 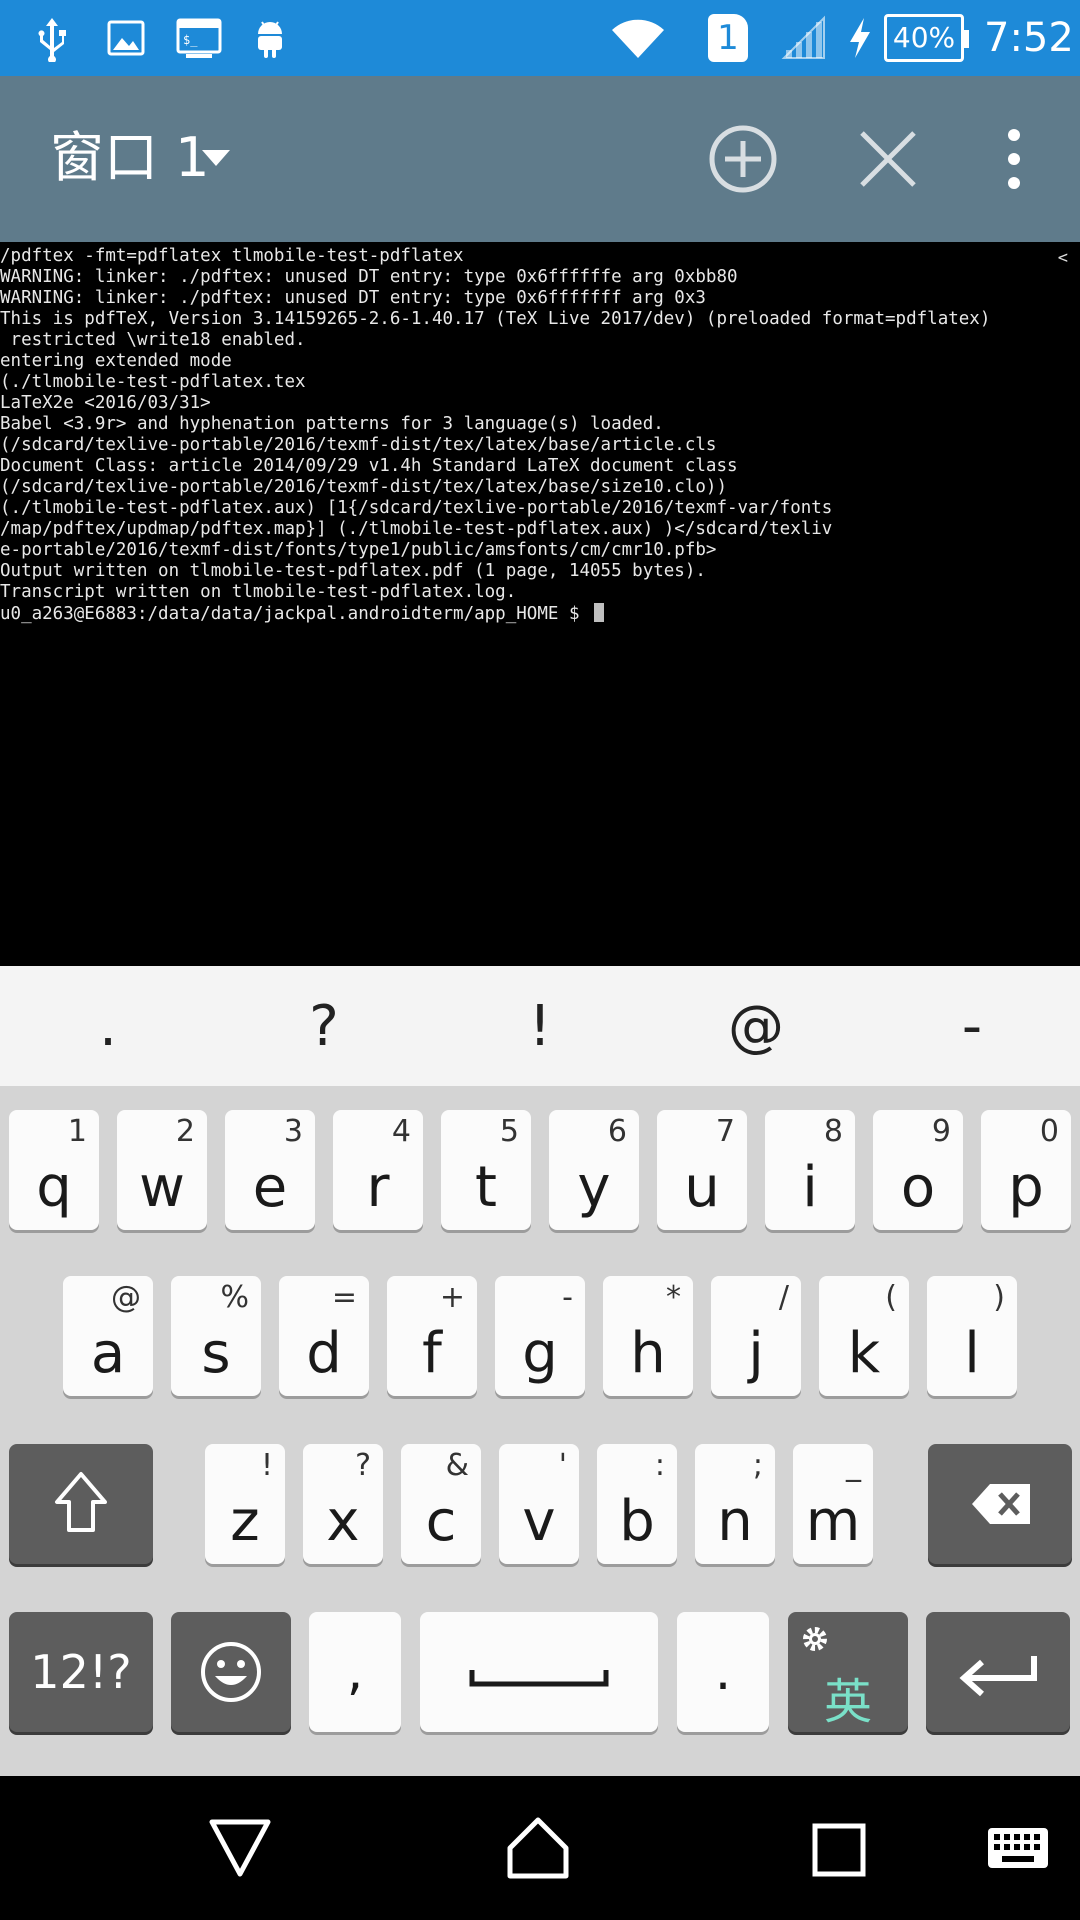 I want to click on shift-key, so click(x=81, y=1504).